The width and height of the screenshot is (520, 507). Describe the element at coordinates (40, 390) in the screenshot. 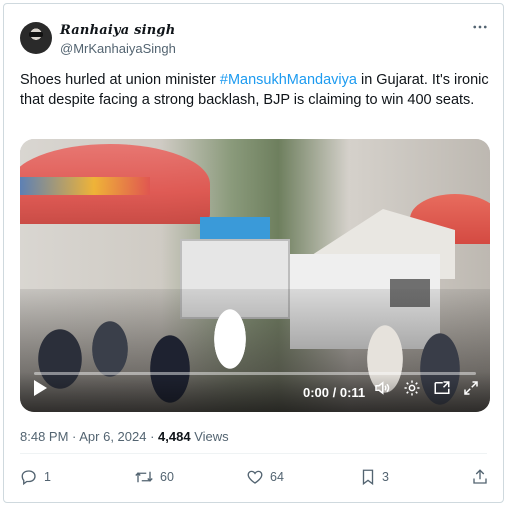

I see `play-icon` at that location.